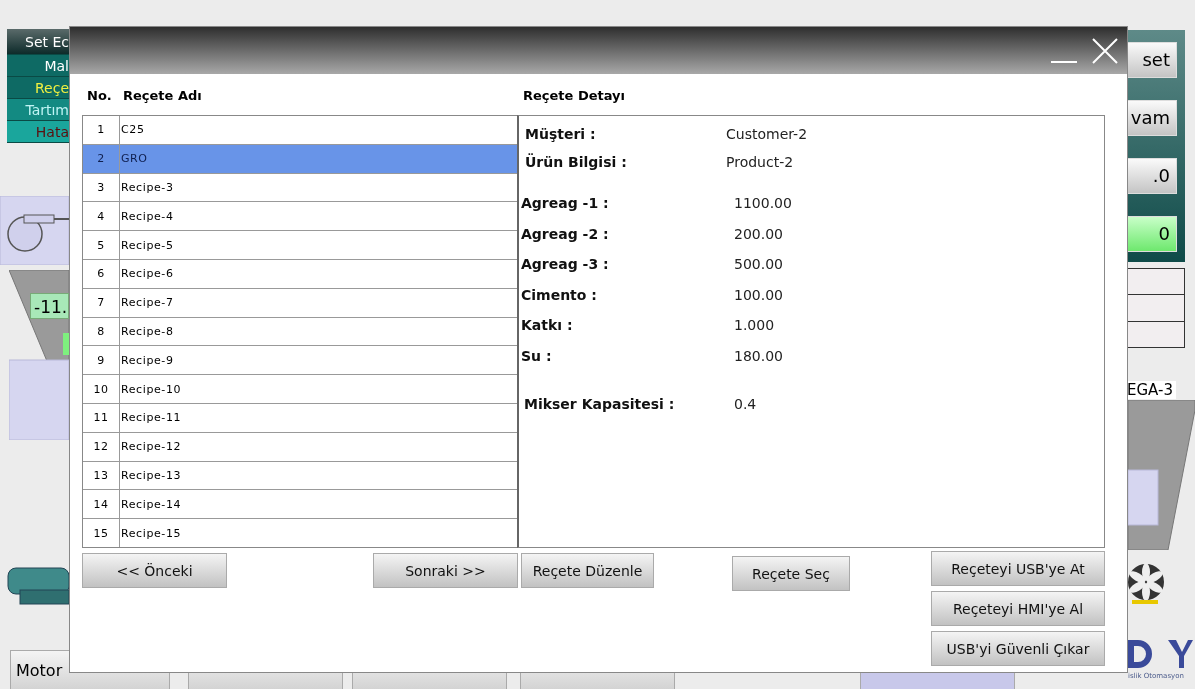 This screenshot has width=1195, height=689. What do you see at coordinates (147, 303) in the screenshot?
I see `recipe-name: Recipe-7` at bounding box center [147, 303].